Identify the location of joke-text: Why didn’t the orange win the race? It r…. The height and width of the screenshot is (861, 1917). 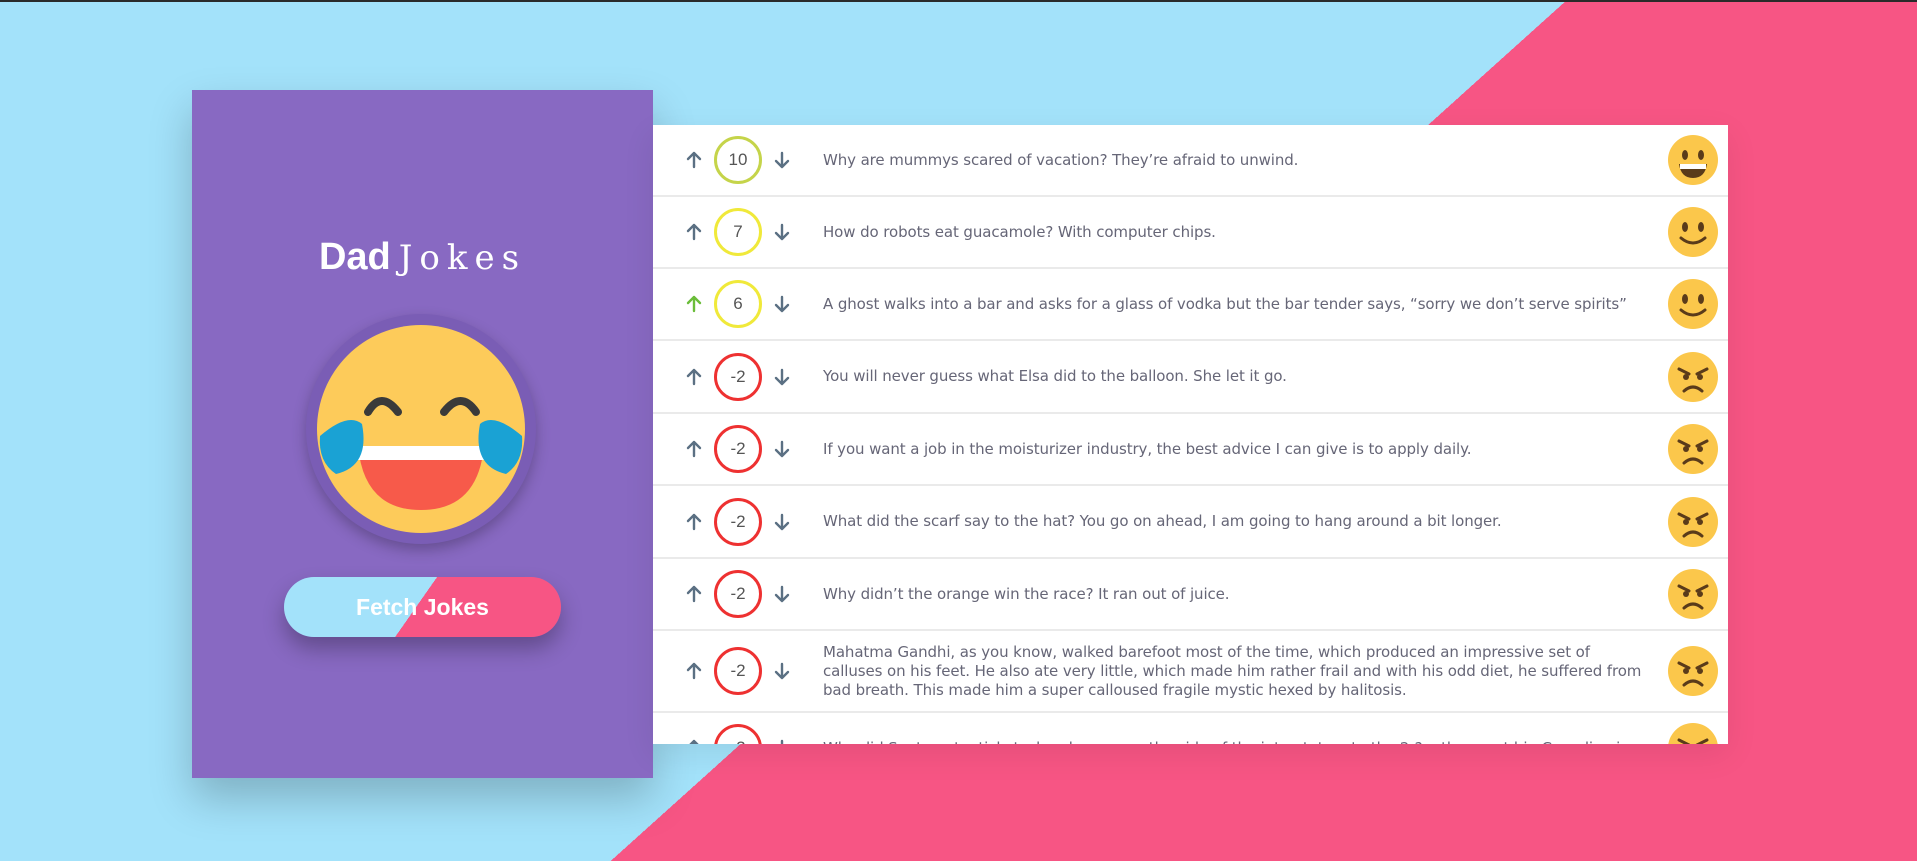
(1026, 593).